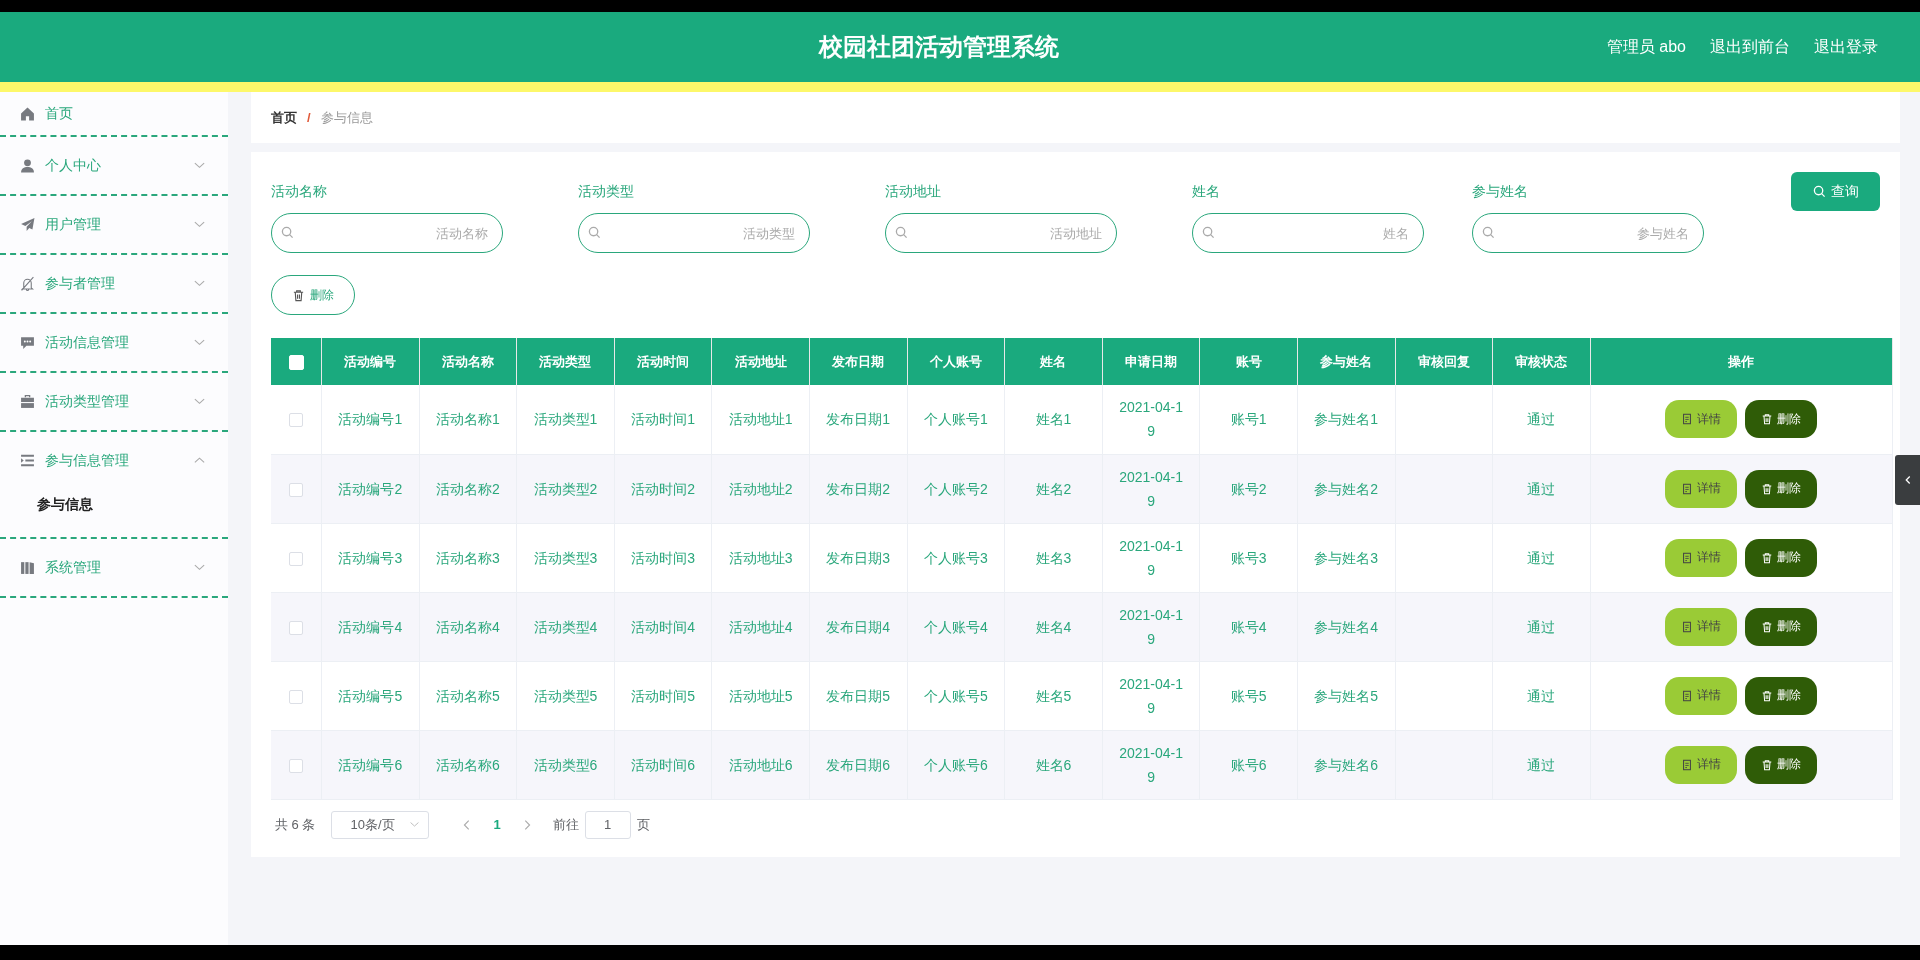  What do you see at coordinates (1346, 765) in the screenshot?
I see `table-cell-text: 参与姓名6` at bounding box center [1346, 765].